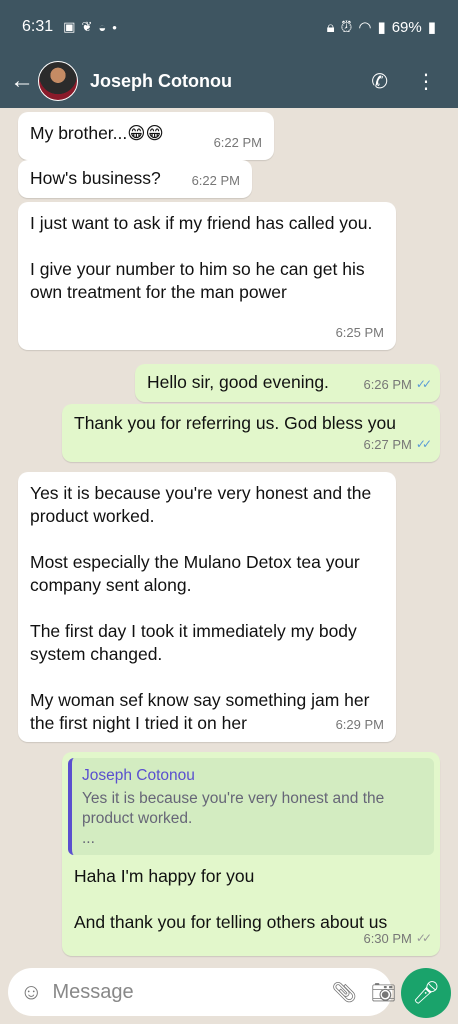 The width and height of the screenshot is (458, 1024). I want to click on input-bar: ☺ 📎︎ 📷︎ 🎤︎, so click(229, 993).